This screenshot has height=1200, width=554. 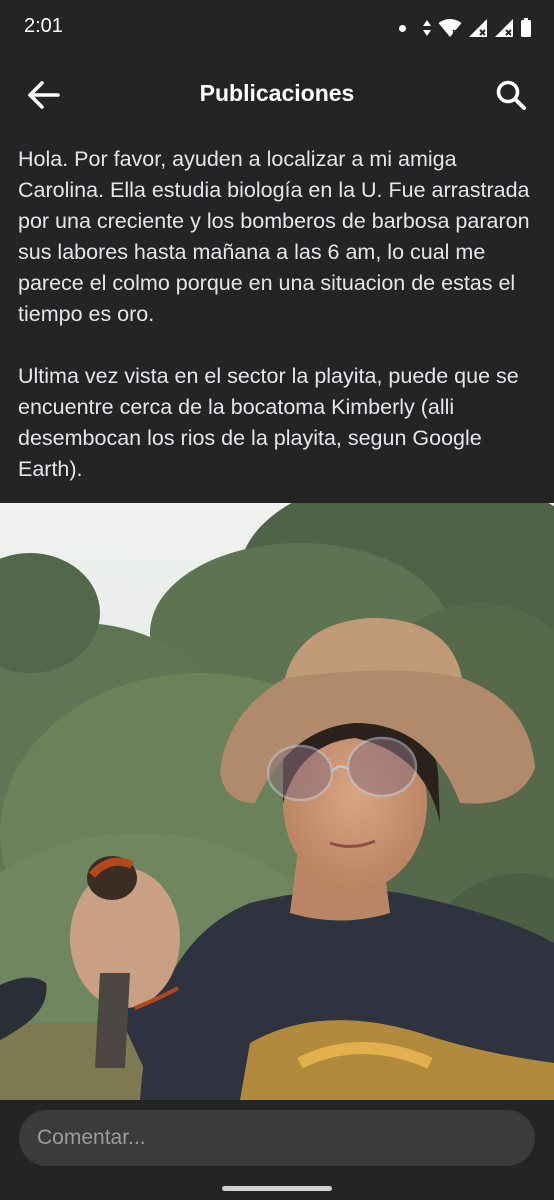 What do you see at coordinates (526, 27) in the screenshot?
I see `battery-icon` at bounding box center [526, 27].